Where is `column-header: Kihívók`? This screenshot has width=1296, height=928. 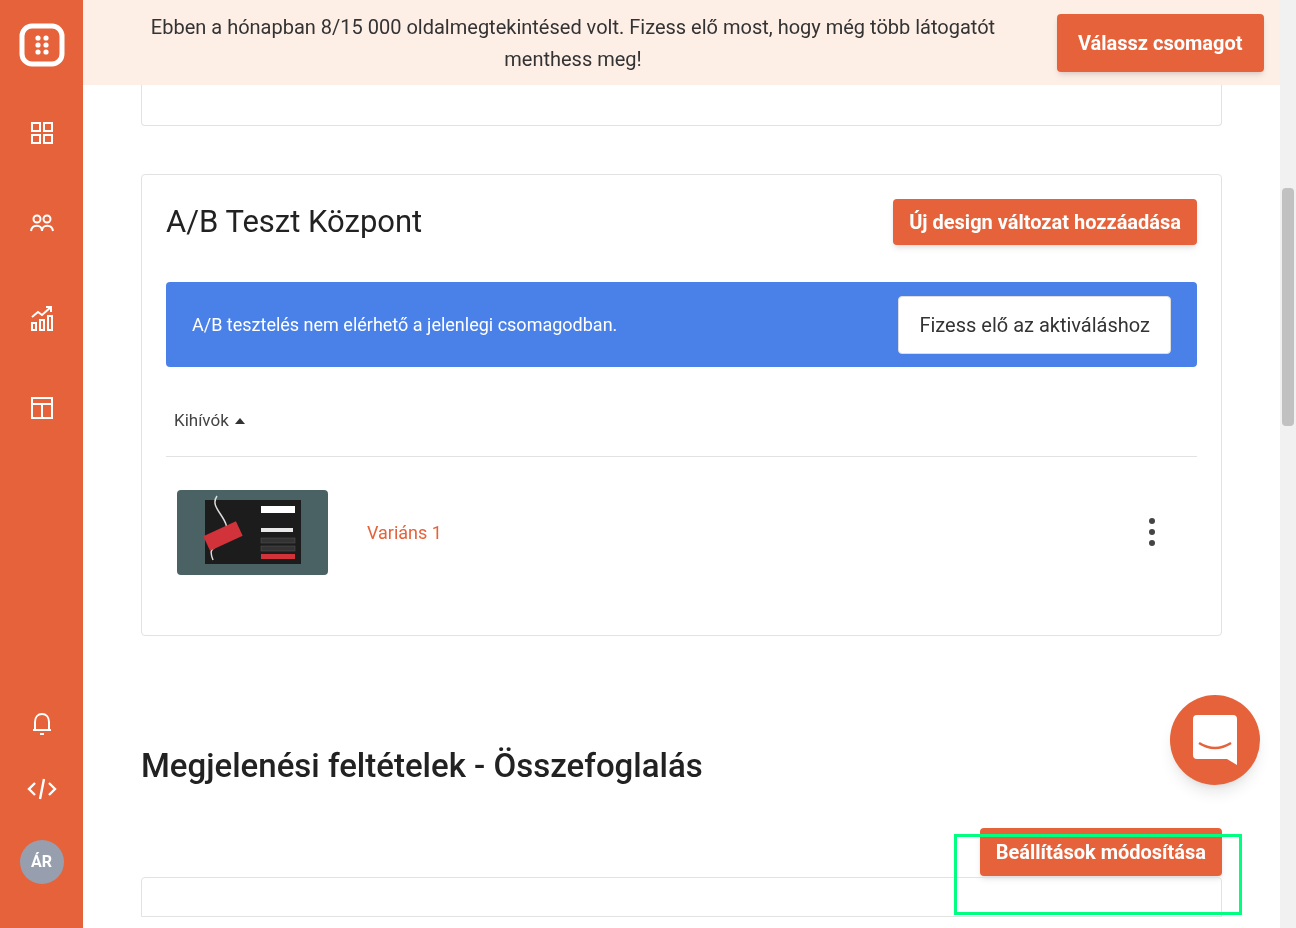
column-header: Kihívók is located at coordinates (201, 420).